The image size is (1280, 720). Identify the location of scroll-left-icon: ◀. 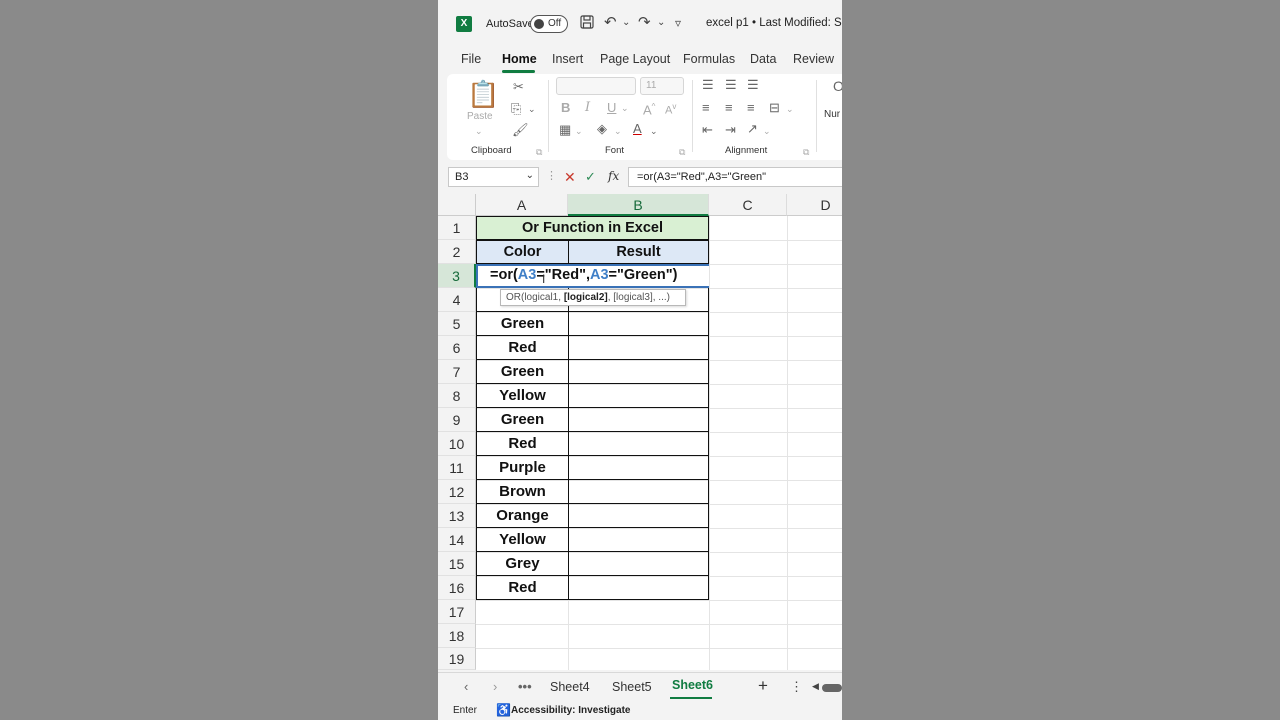
(815, 686).